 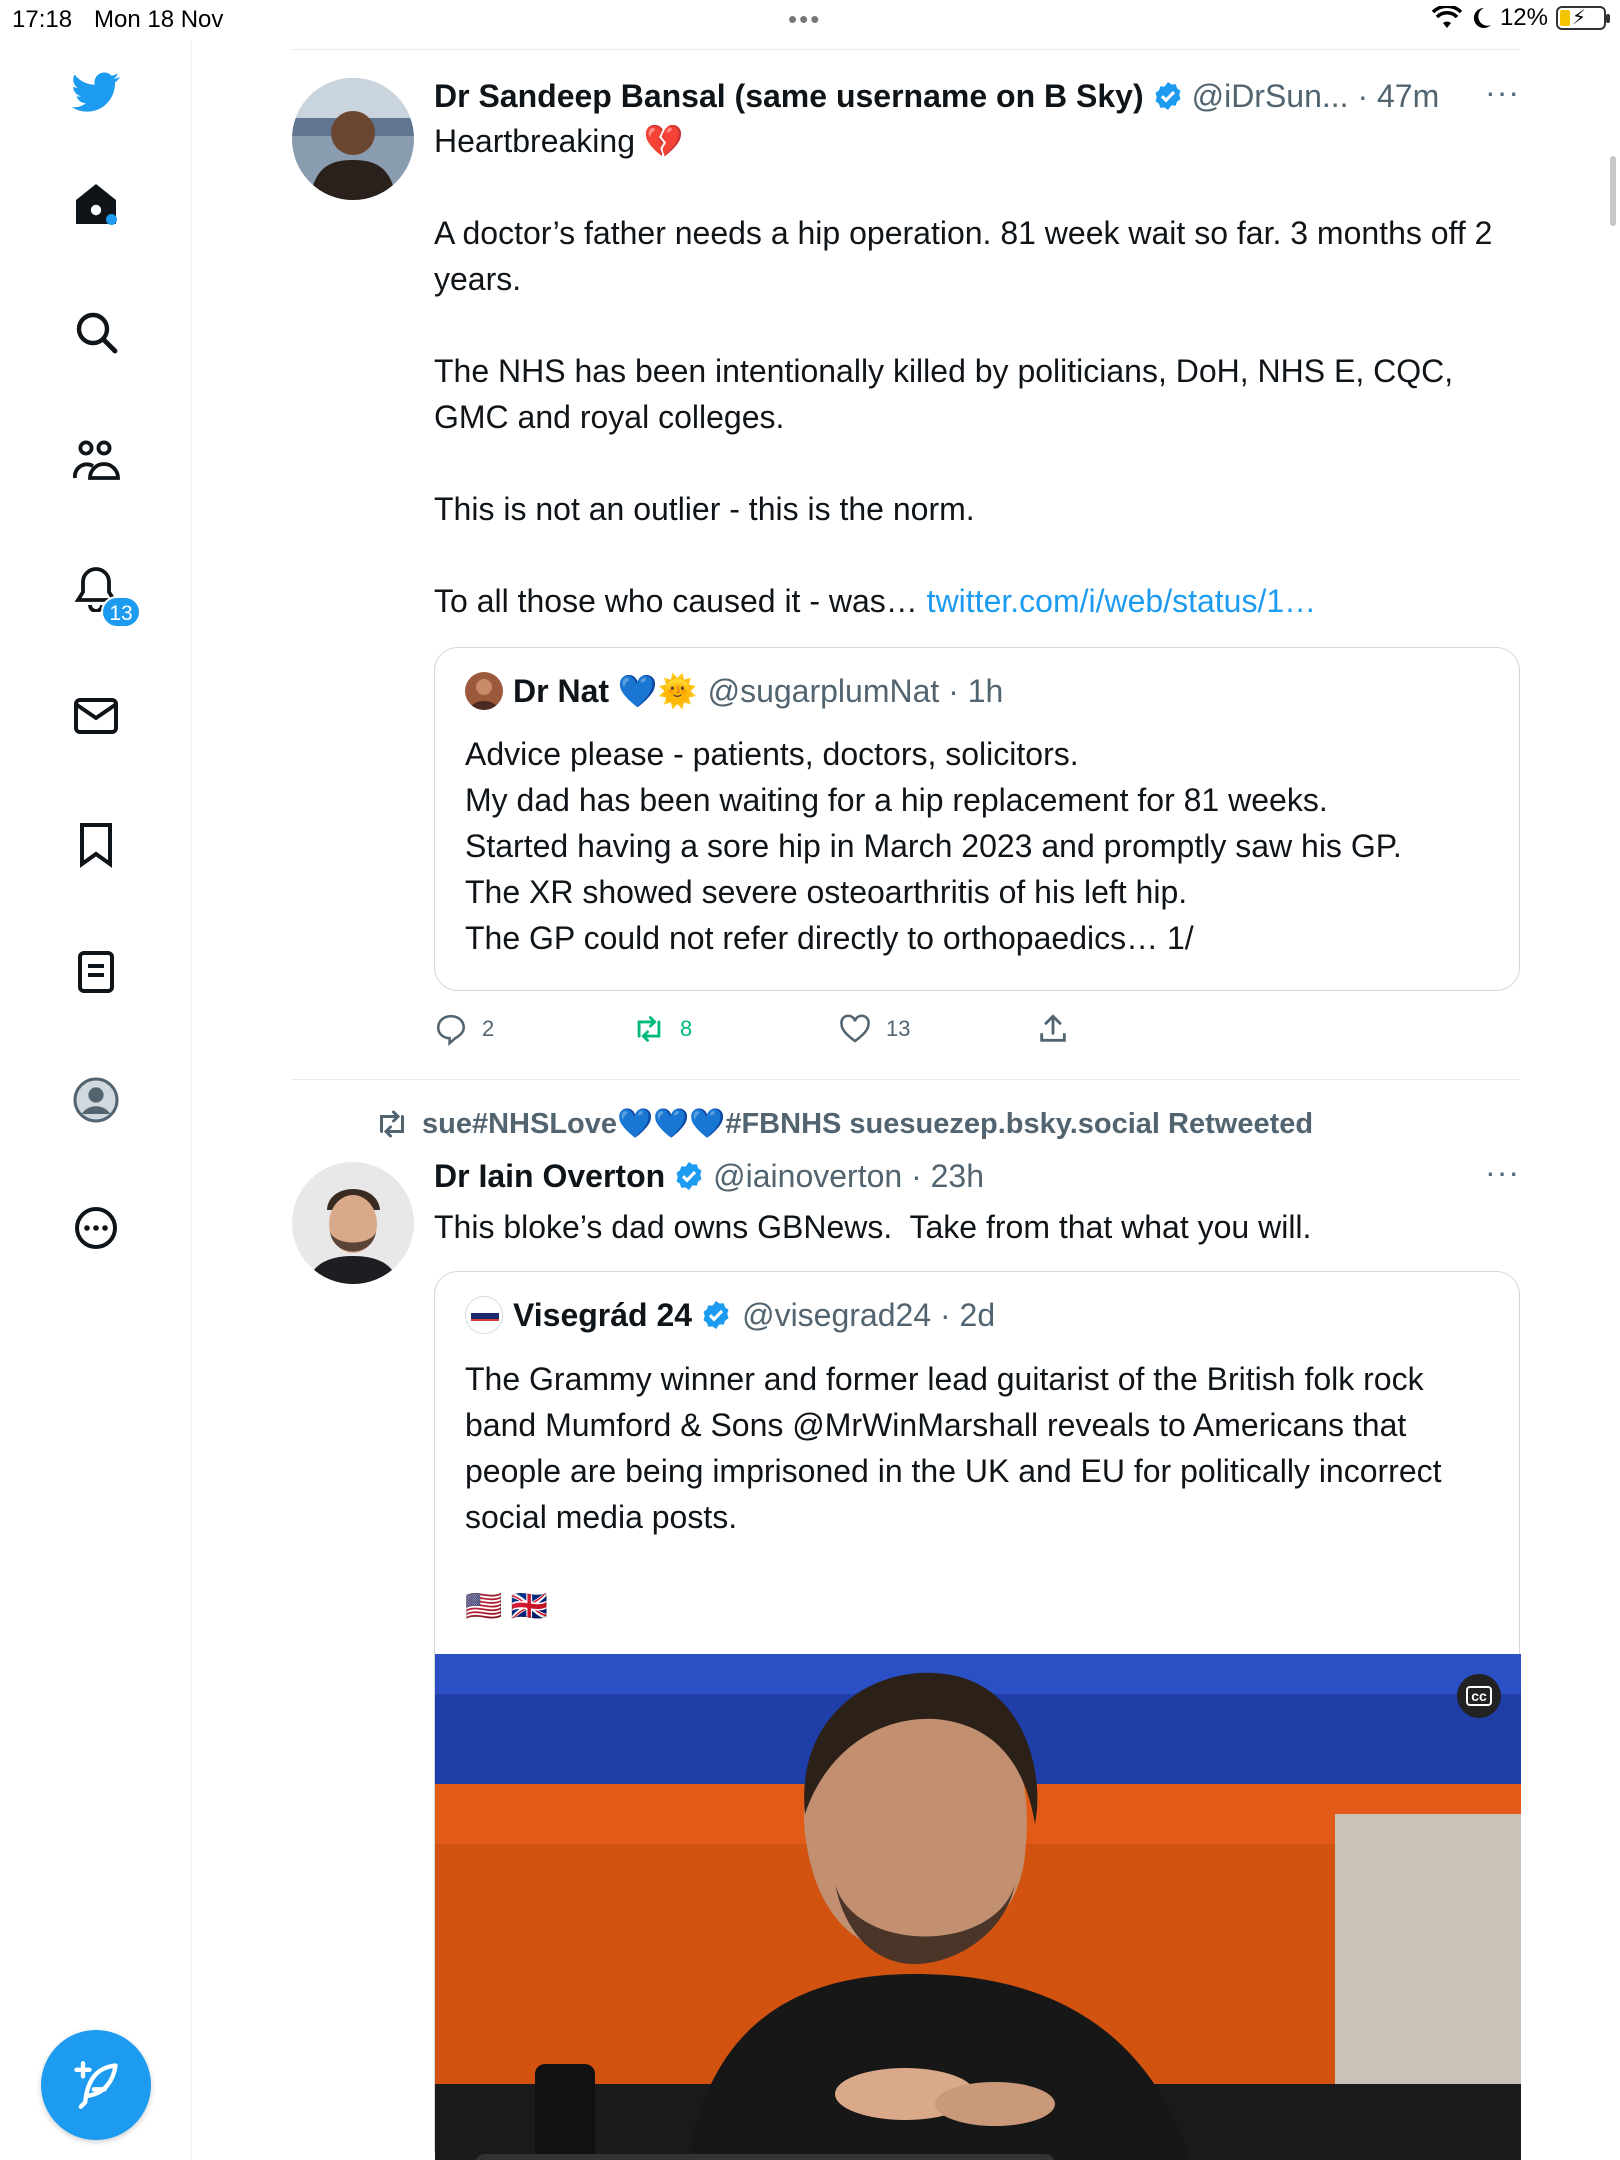 What do you see at coordinates (111, 219) in the screenshot?
I see `home-unread-dot` at bounding box center [111, 219].